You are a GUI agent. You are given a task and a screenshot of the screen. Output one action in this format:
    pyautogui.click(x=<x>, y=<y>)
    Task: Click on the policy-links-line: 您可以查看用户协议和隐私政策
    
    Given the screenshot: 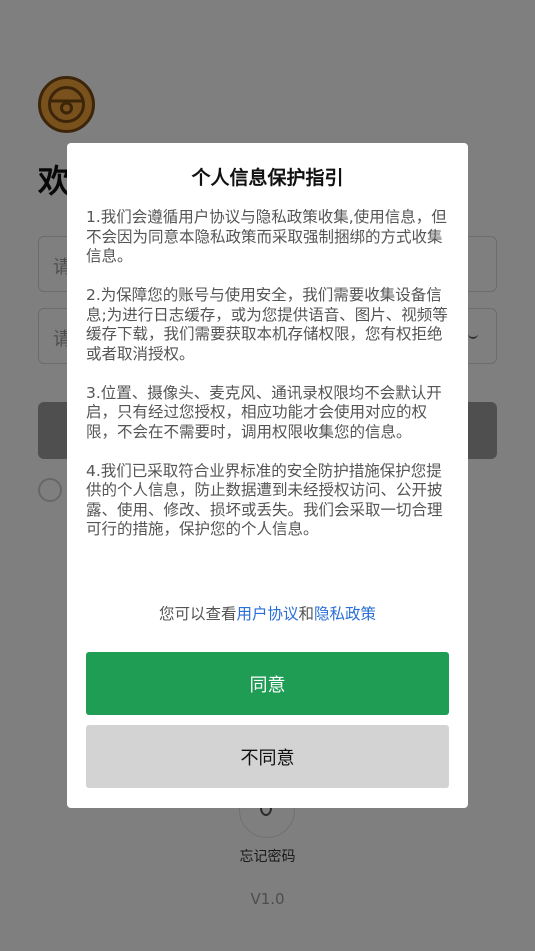 What is the action you would take?
    pyautogui.click(x=267, y=613)
    